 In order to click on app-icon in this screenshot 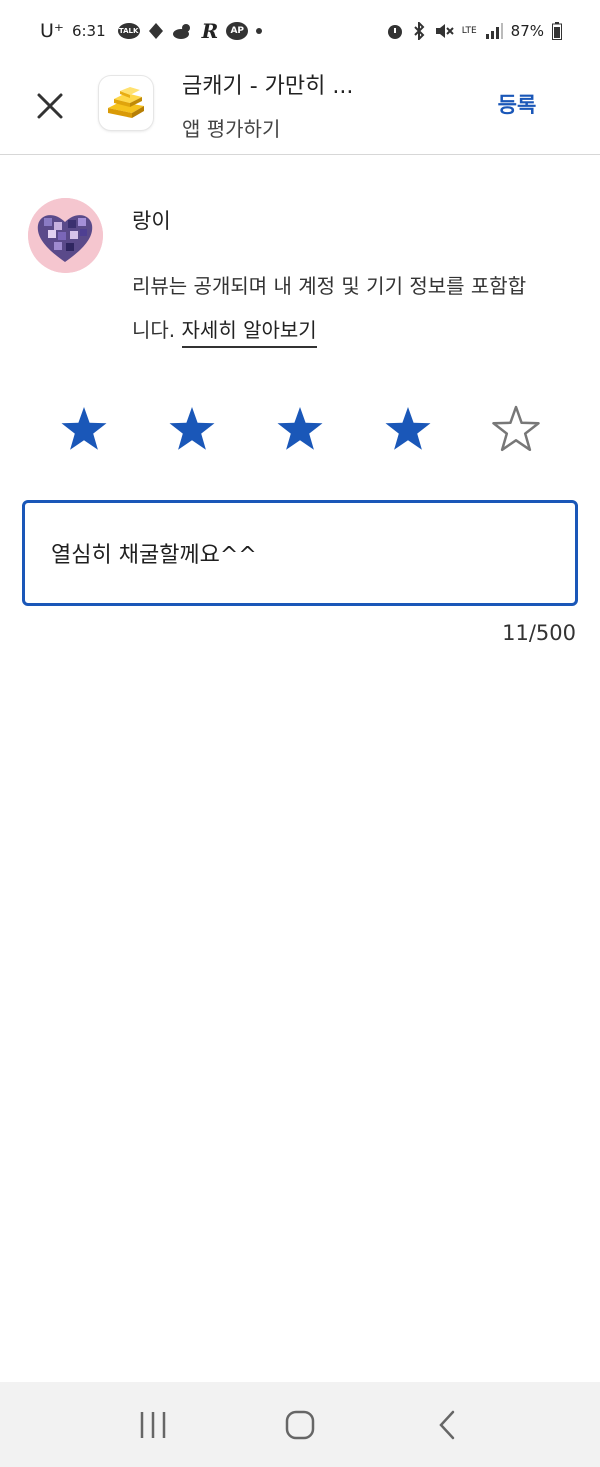, I will do `click(126, 103)`.